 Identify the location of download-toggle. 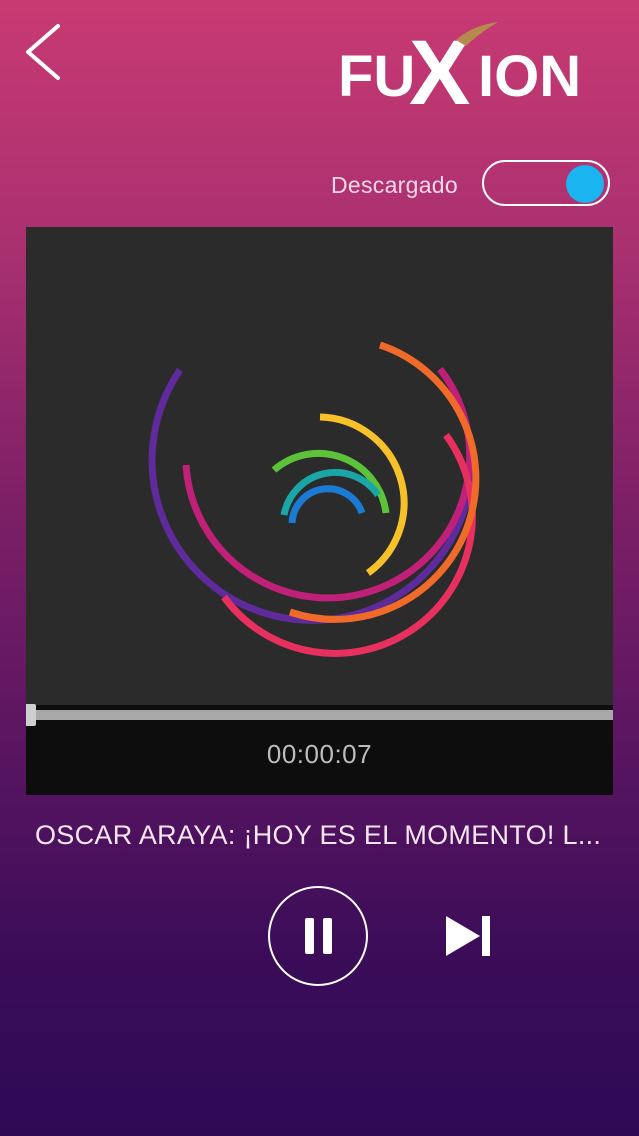
(546, 183).